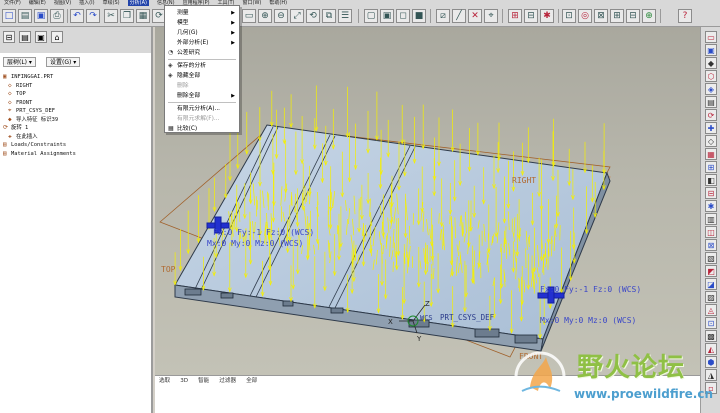  Describe the element at coordinates (531, 16) in the screenshot. I see `model-tree-icon: ⊟` at that location.